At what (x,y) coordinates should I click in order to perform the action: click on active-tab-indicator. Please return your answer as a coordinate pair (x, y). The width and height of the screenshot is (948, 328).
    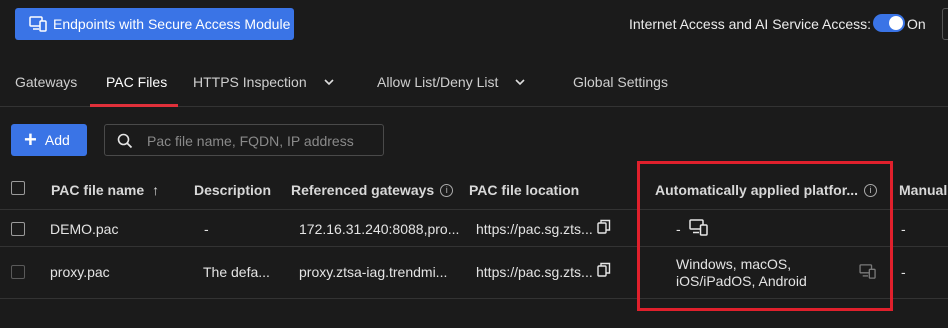
    Looking at the image, I should click on (134, 105).